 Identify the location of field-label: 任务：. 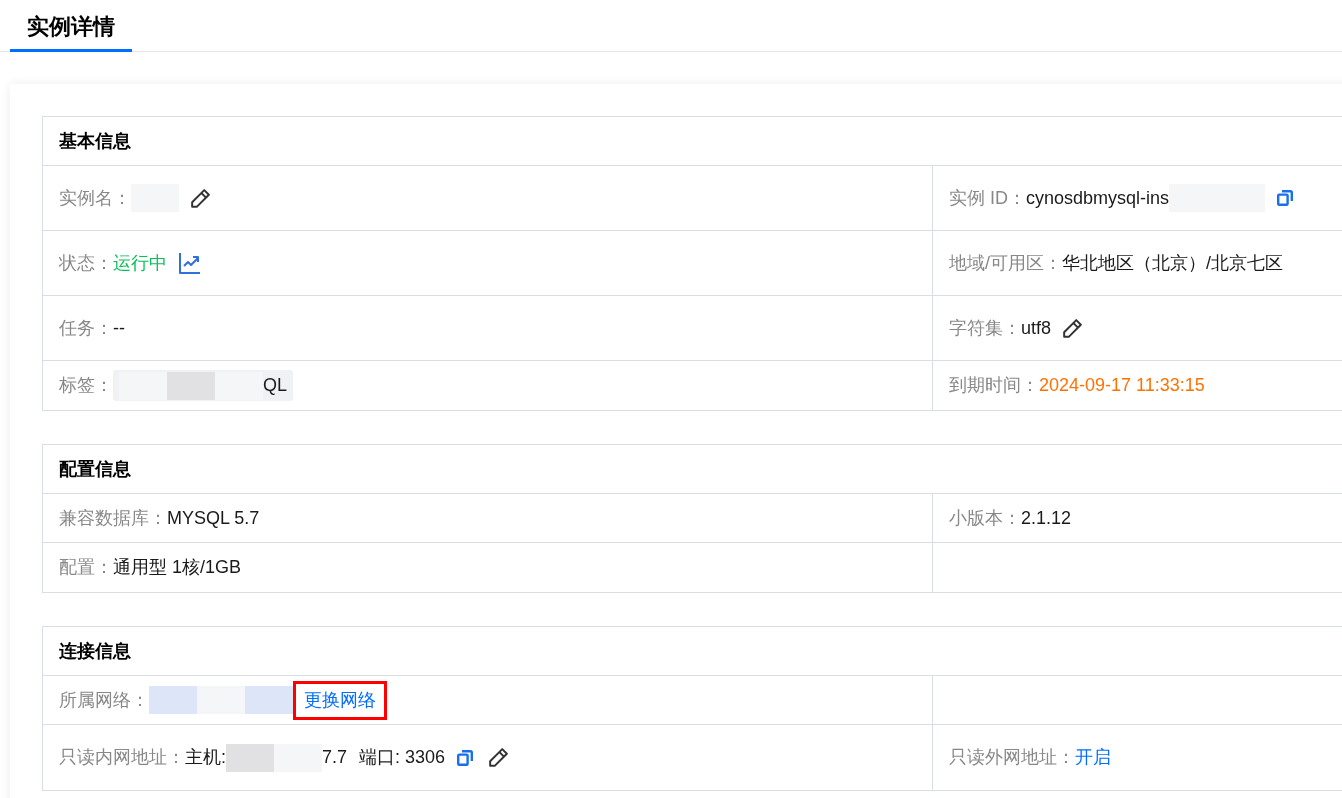
(86, 328).